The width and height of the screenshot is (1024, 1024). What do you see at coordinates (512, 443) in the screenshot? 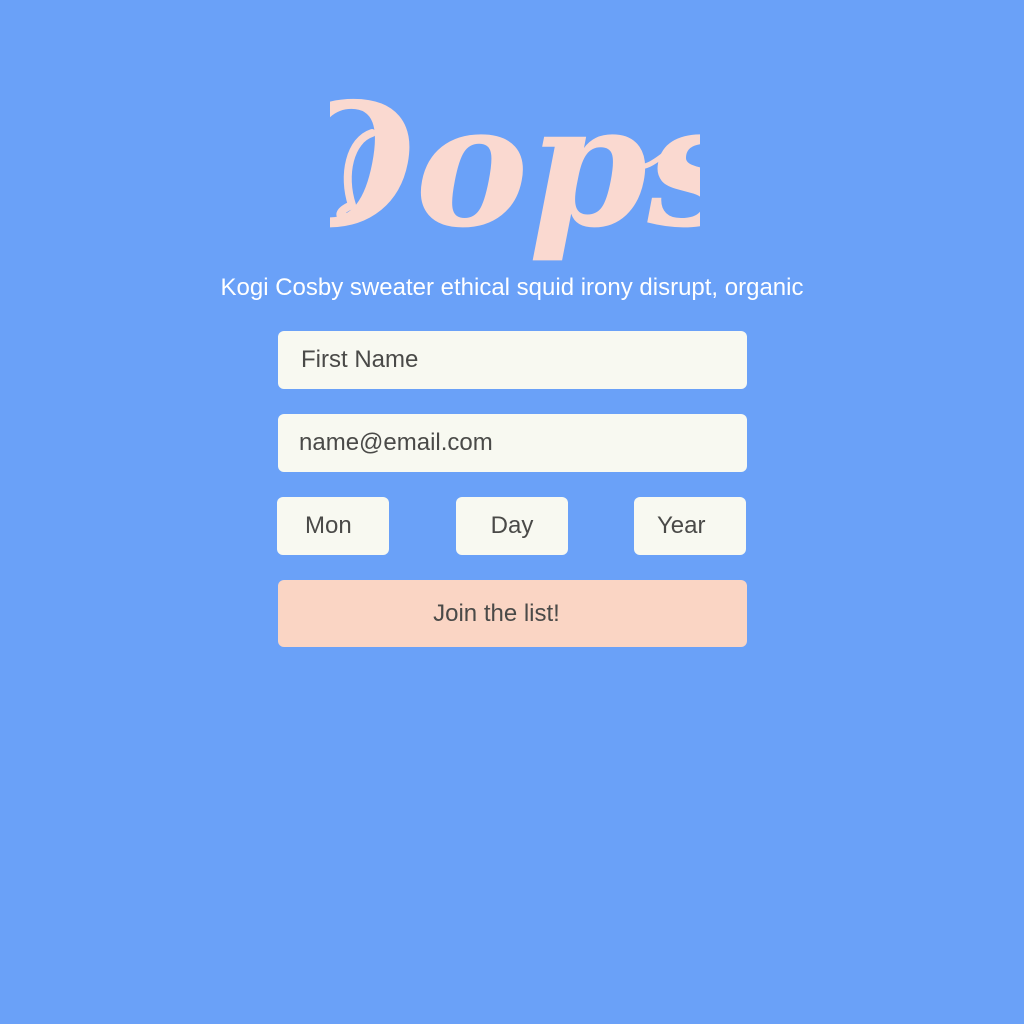
I see `email-field: name@email.com` at bounding box center [512, 443].